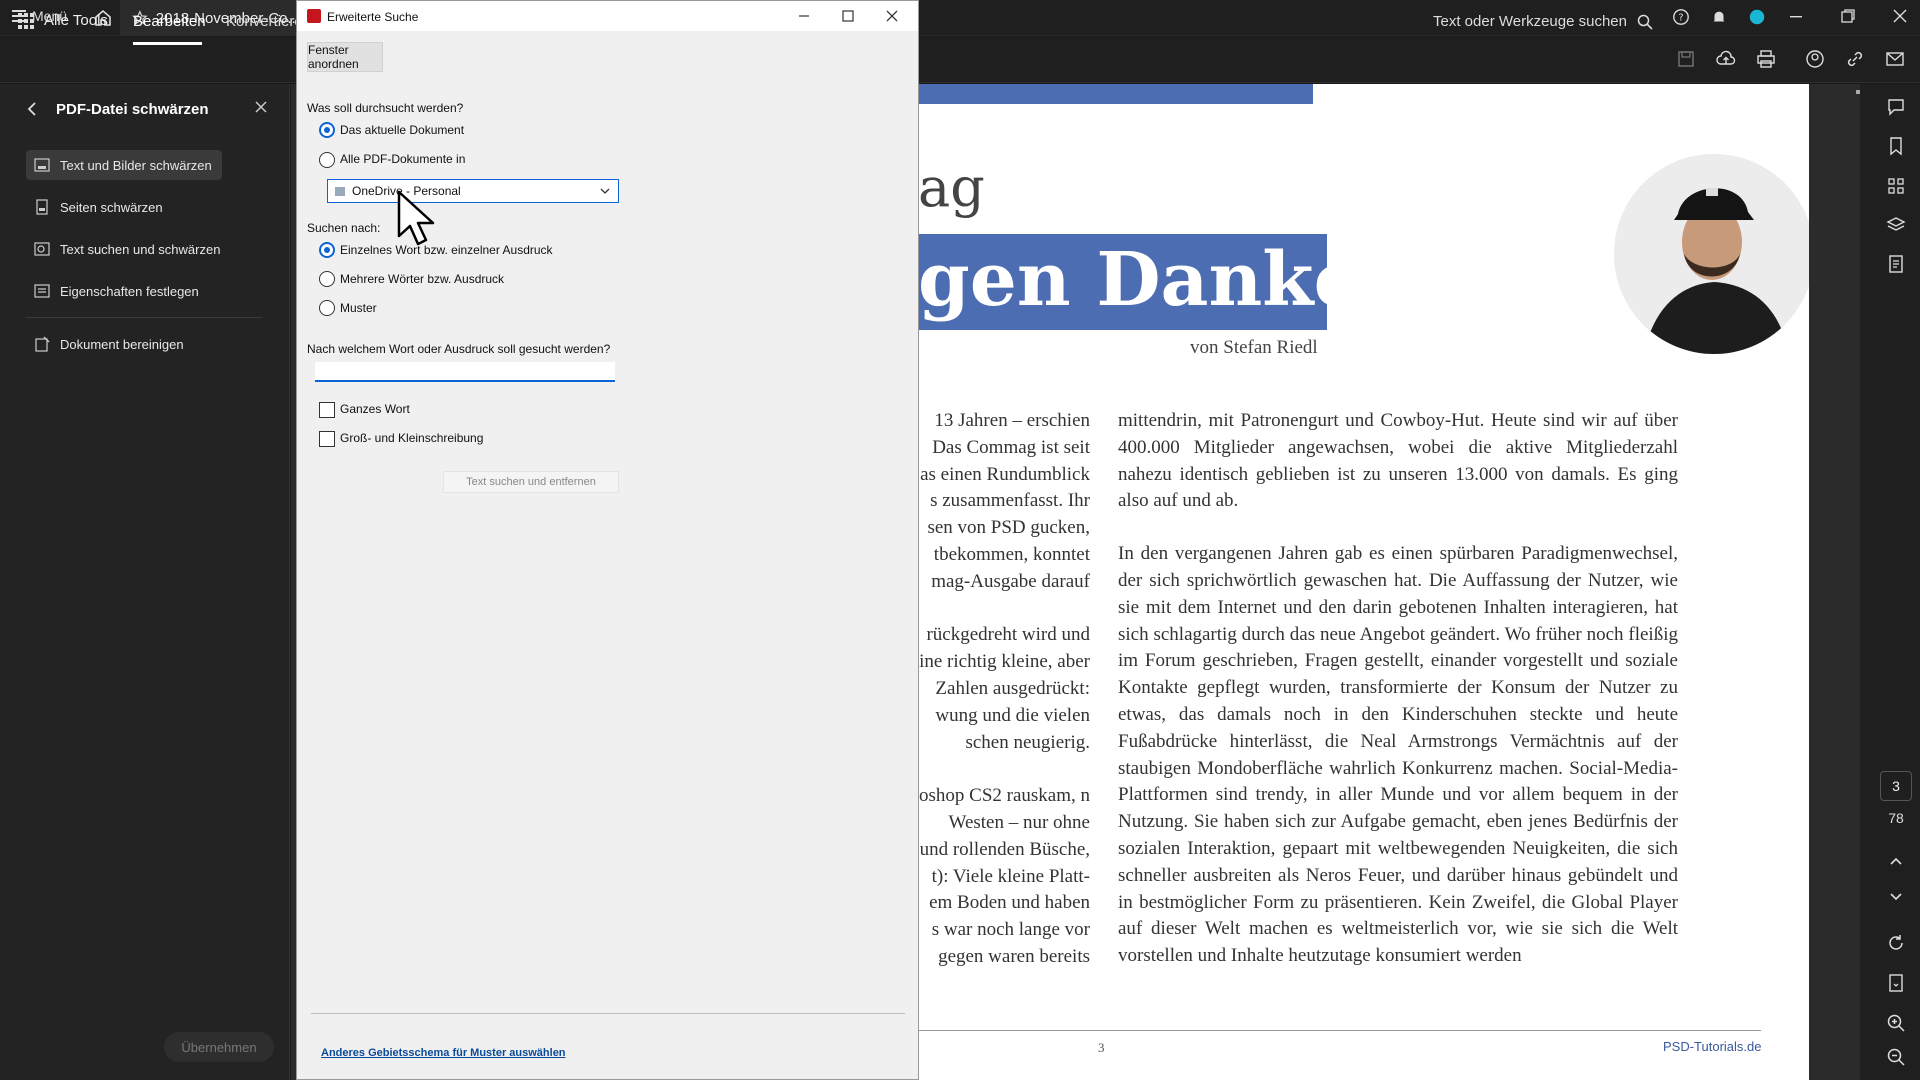 The image size is (1920, 1080). What do you see at coordinates (1757, 17) in the screenshot?
I see `avatar-icon` at bounding box center [1757, 17].